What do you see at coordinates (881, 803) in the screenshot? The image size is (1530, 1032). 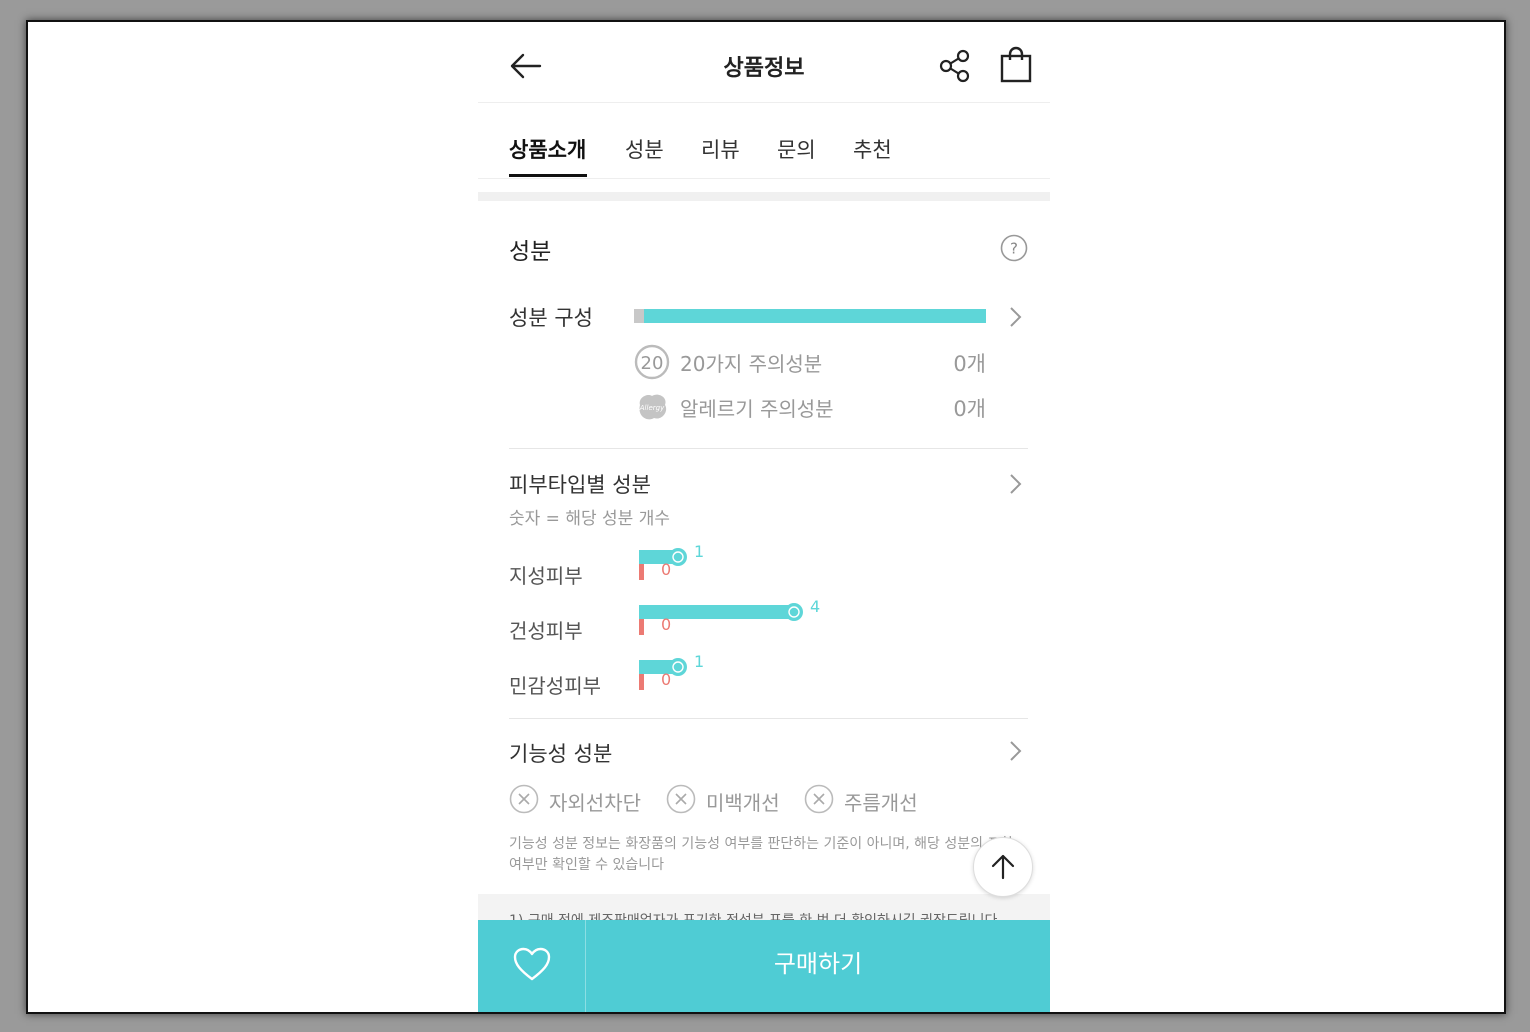 I see `functional-item-label: 주름개선` at bounding box center [881, 803].